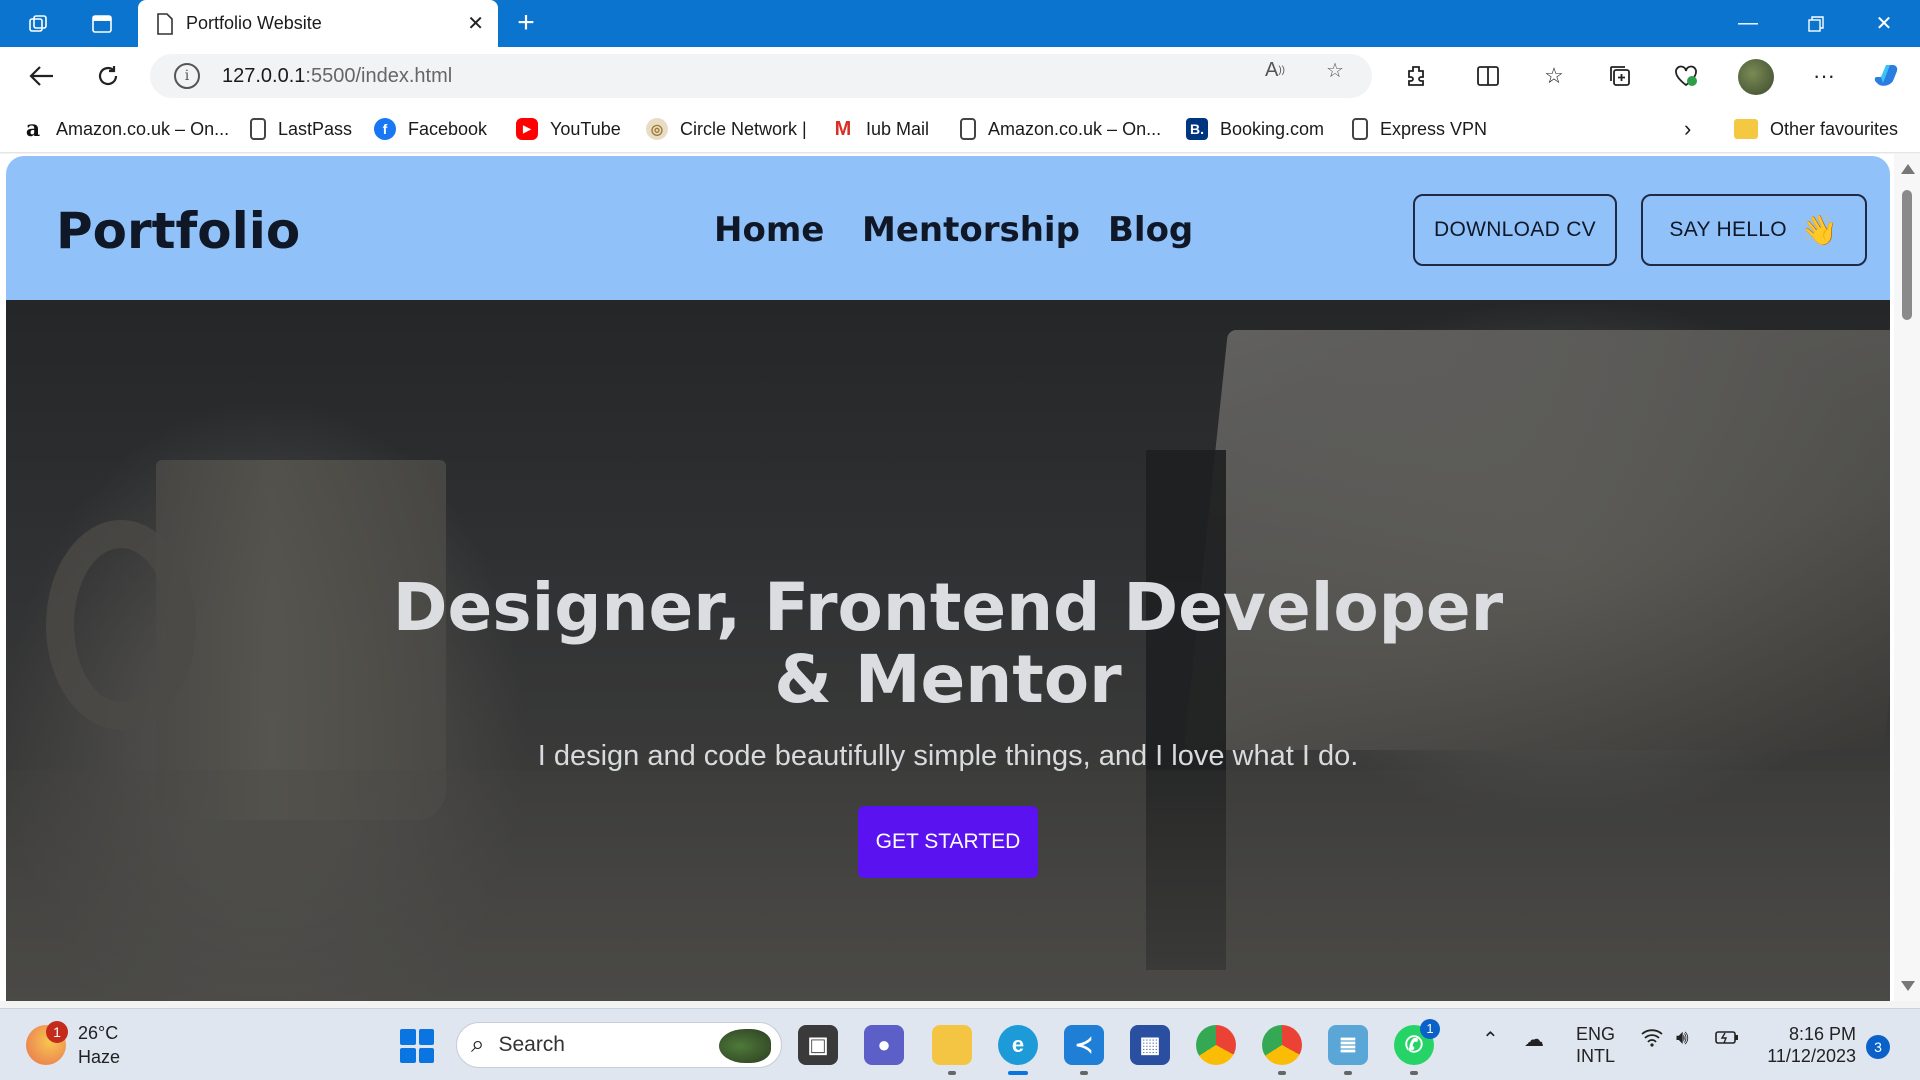  Describe the element at coordinates (1515, 230) in the screenshot. I see `download-cv-button: DOWNLOAD CV` at that location.